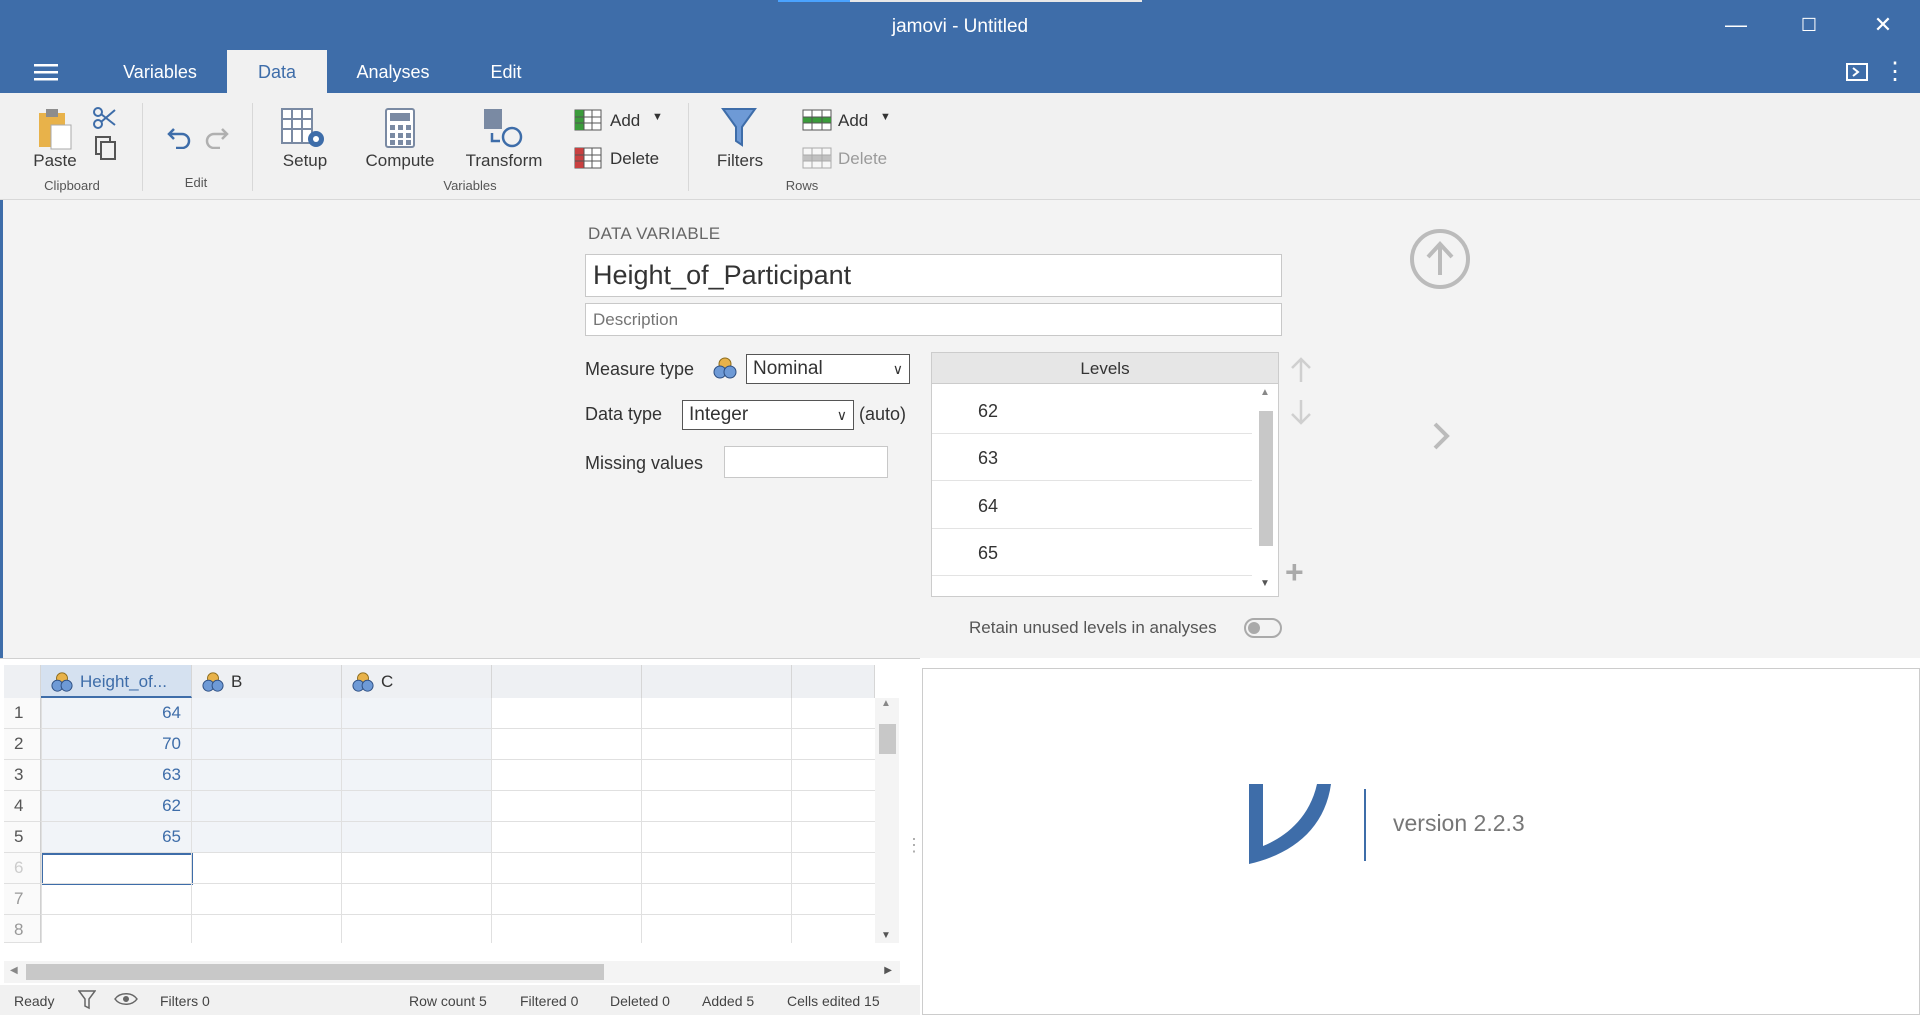 The height and width of the screenshot is (1015, 1920). What do you see at coordinates (387, 681) in the screenshot?
I see `column-header-label: C` at bounding box center [387, 681].